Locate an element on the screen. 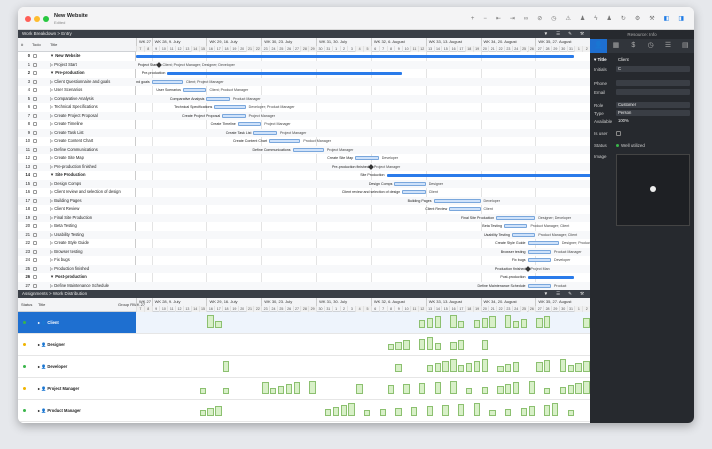  summary-bar is located at coordinates (551, 277).